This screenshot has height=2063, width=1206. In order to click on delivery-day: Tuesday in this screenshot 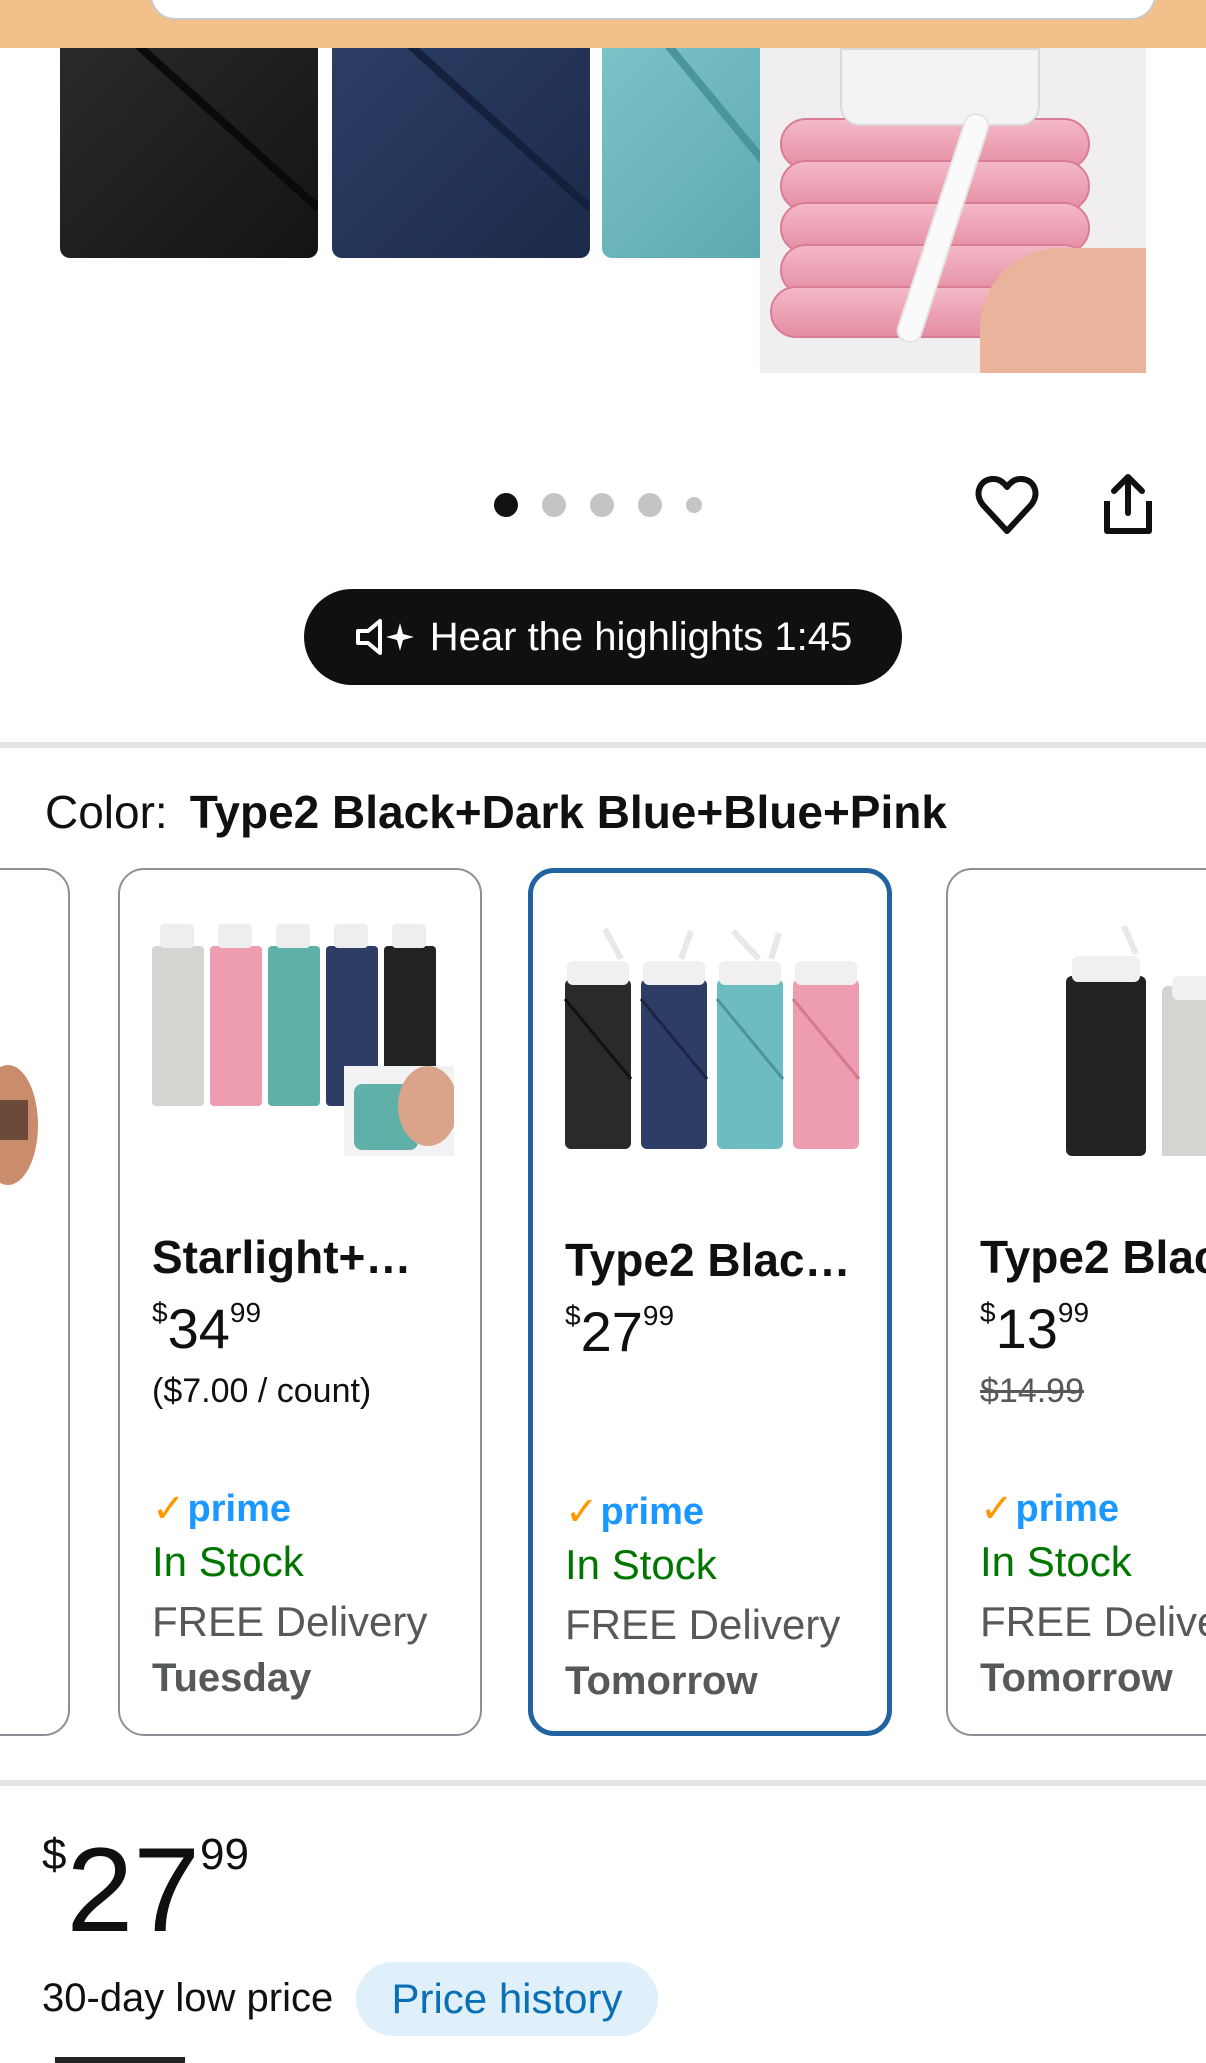, I will do `click(232, 1678)`.